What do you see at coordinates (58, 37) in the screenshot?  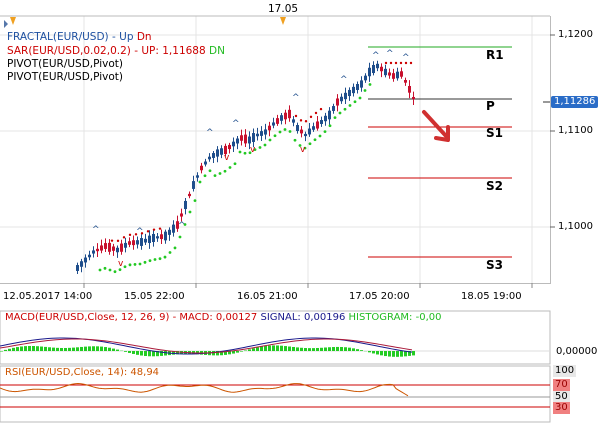 I see `fractal-legend-name: FRACTAL(EUR/USD)` at bounding box center [58, 37].